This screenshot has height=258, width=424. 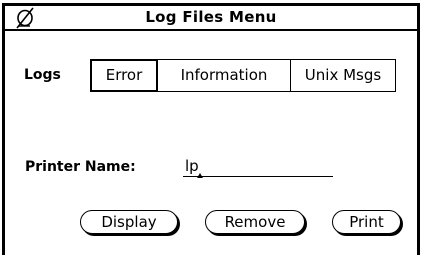 What do you see at coordinates (80, 167) in the screenshot?
I see `printer-name-label: Printer Name:` at bounding box center [80, 167].